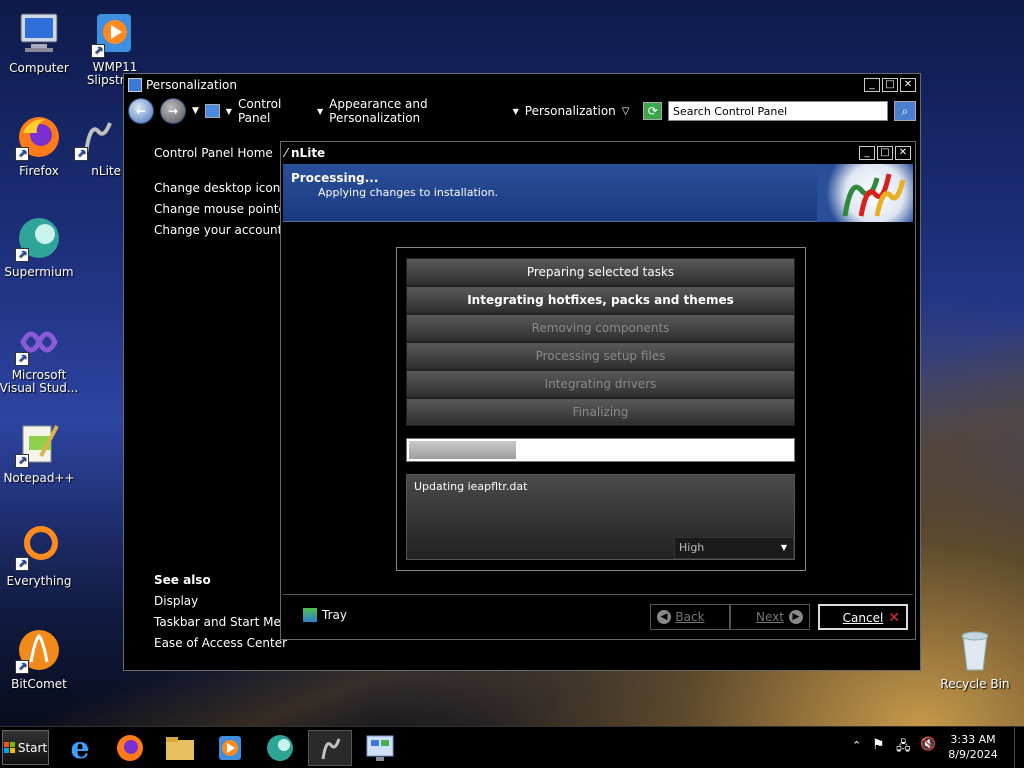 The height and width of the screenshot is (768, 1024). Describe the element at coordinates (39, 581) in the screenshot. I see `desktop-icon-label: Everything` at that location.